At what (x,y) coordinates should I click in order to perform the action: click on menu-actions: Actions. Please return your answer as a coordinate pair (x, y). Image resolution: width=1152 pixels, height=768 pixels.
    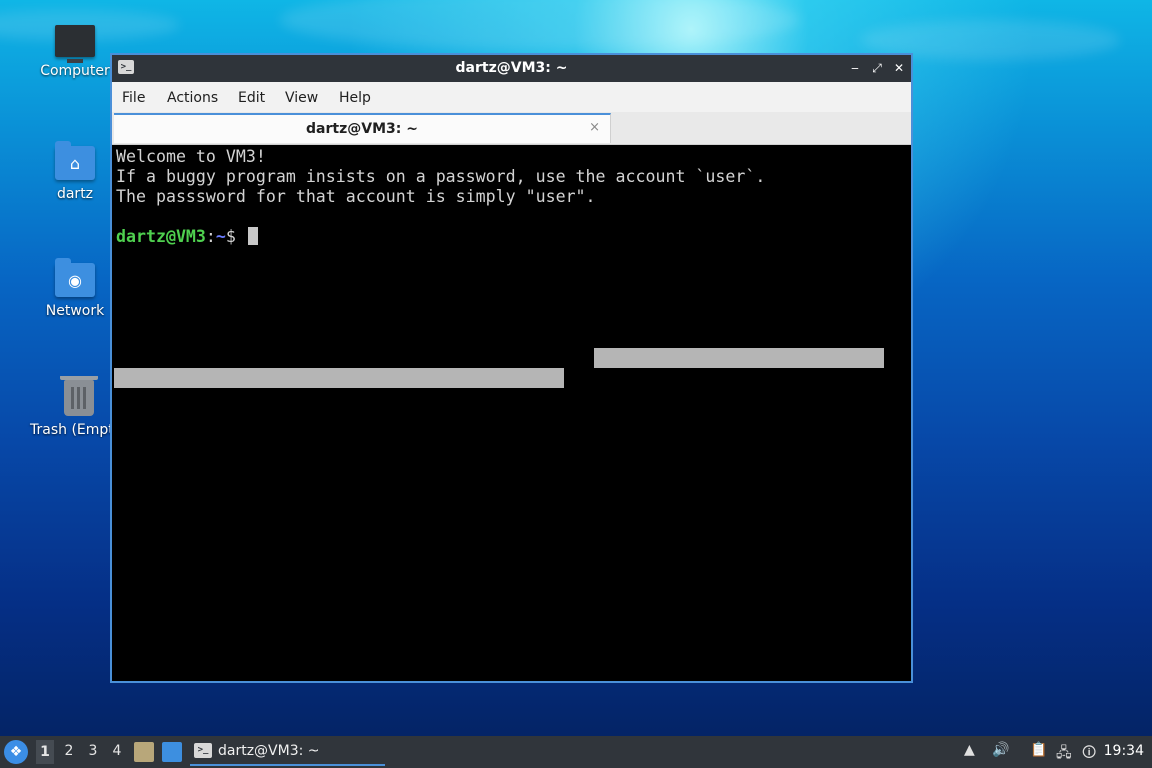
    Looking at the image, I should click on (192, 98).